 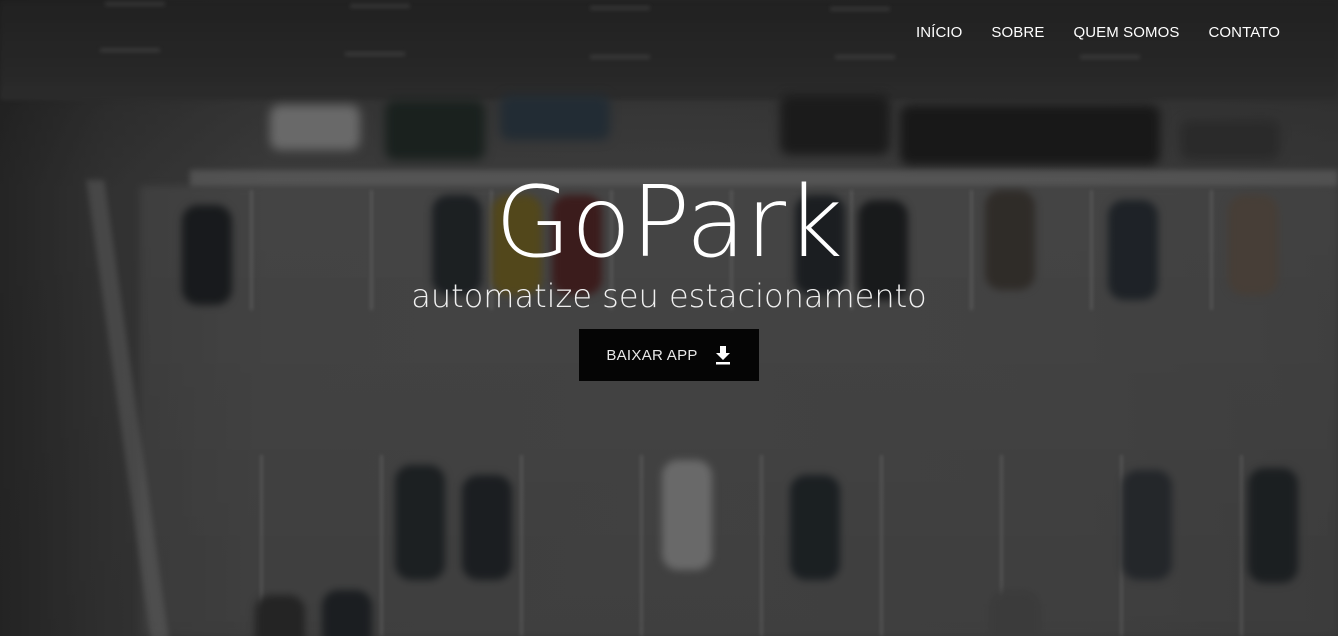 I want to click on nav-link-inicio: INÍCIO, so click(x=939, y=32).